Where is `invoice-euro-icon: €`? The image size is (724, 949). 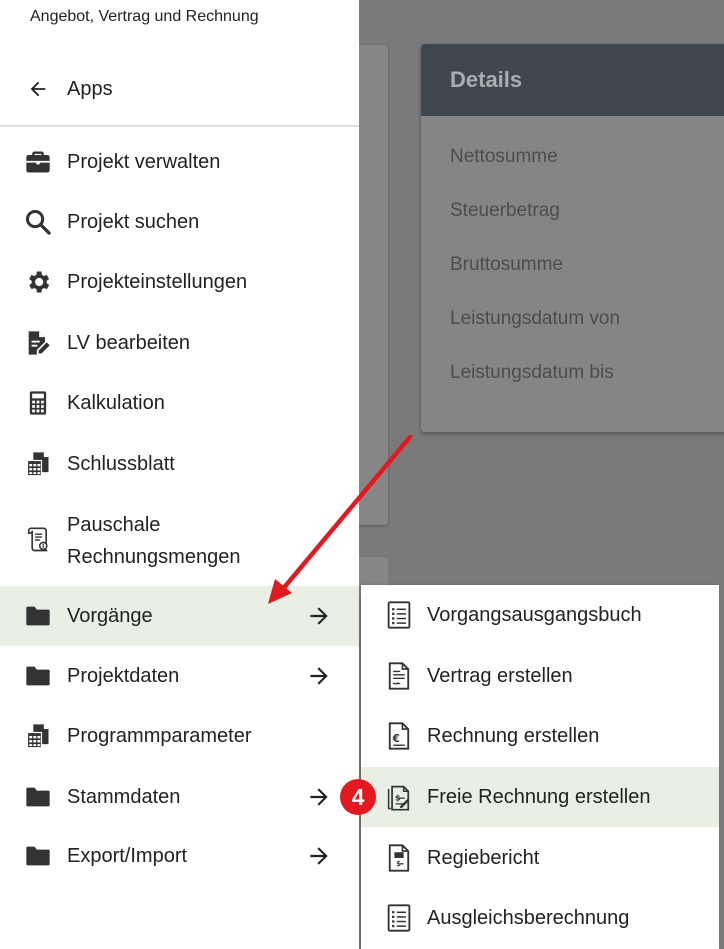
invoice-euro-icon: € is located at coordinates (399, 736).